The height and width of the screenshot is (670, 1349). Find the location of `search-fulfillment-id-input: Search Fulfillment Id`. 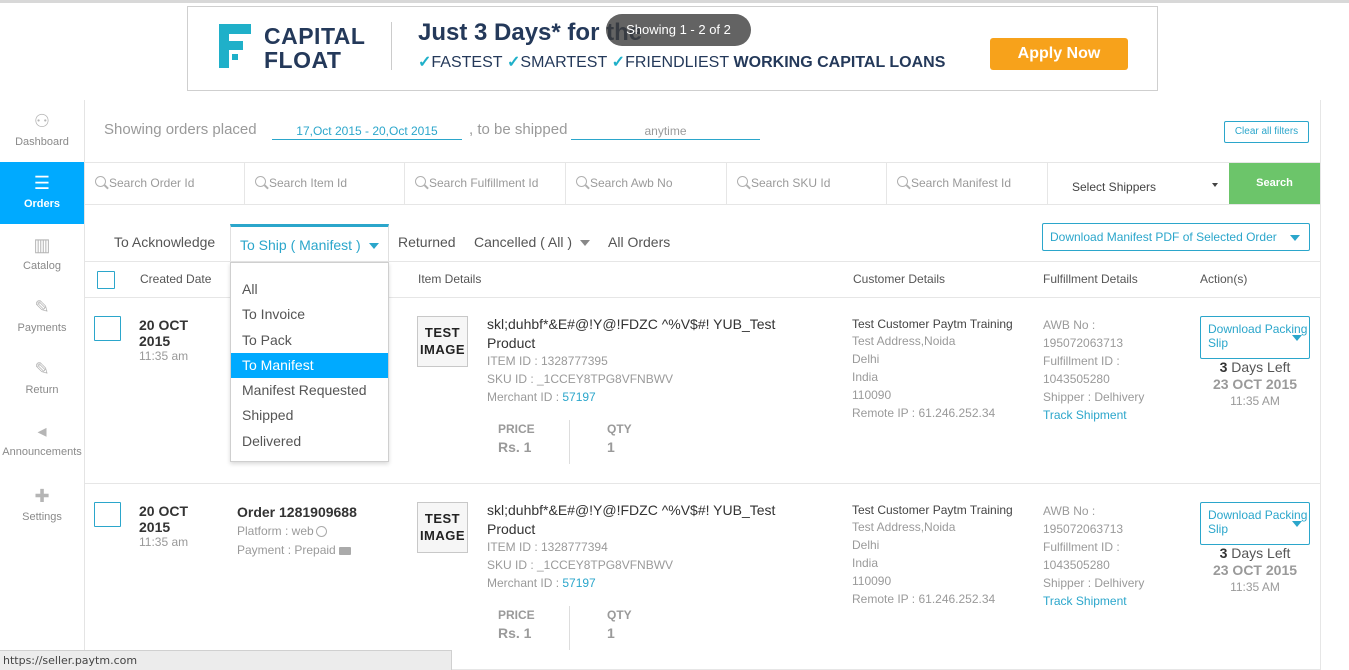

search-fulfillment-id-input: Search Fulfillment Id is located at coordinates (485, 183).